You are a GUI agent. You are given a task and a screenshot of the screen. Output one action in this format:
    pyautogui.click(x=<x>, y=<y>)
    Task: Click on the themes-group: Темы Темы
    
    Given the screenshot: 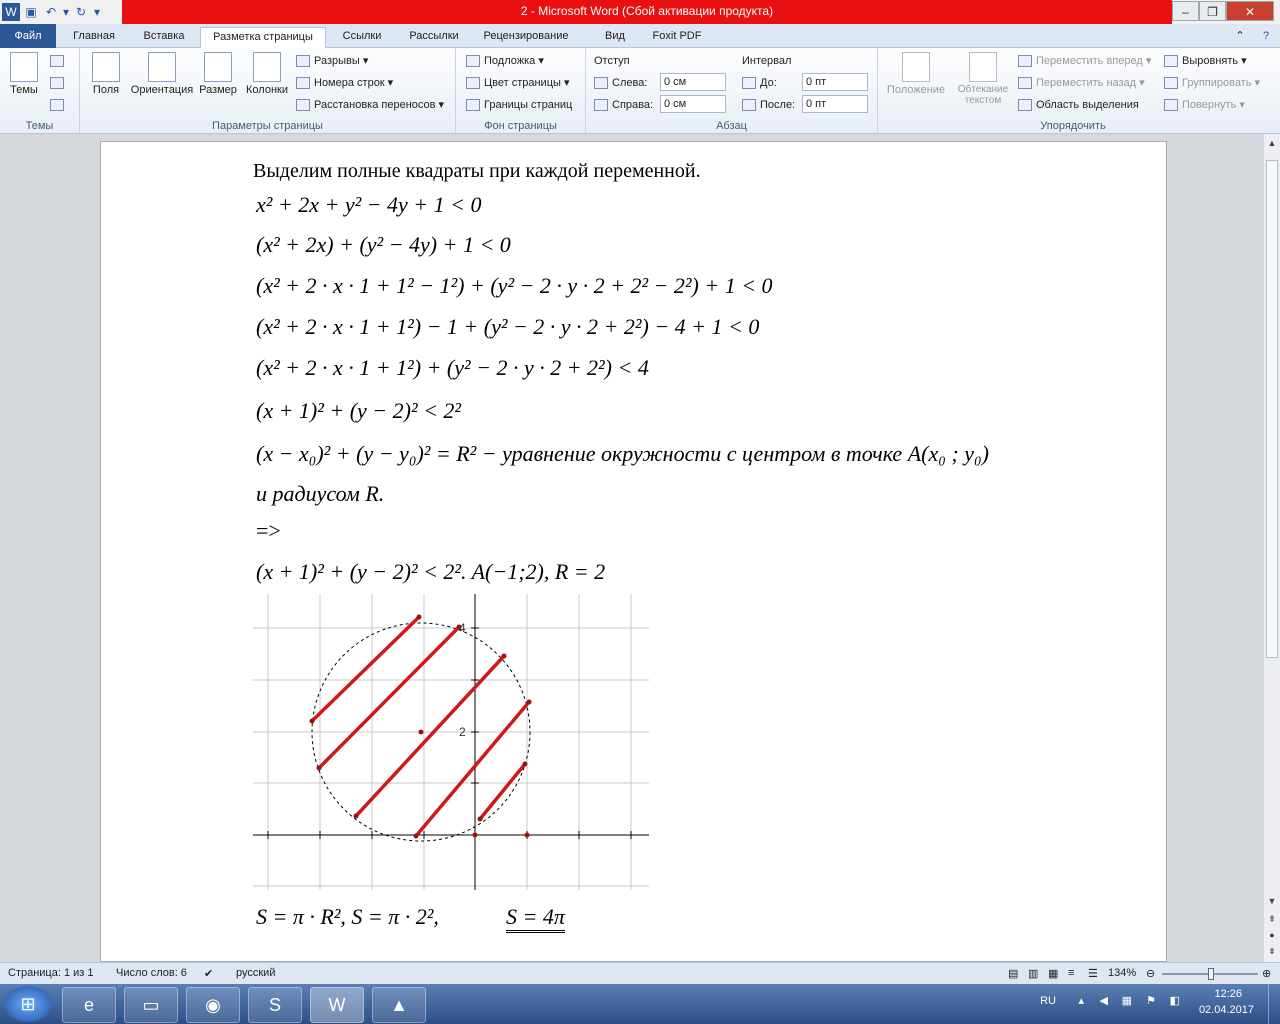 What is the action you would take?
    pyautogui.click(x=40, y=91)
    